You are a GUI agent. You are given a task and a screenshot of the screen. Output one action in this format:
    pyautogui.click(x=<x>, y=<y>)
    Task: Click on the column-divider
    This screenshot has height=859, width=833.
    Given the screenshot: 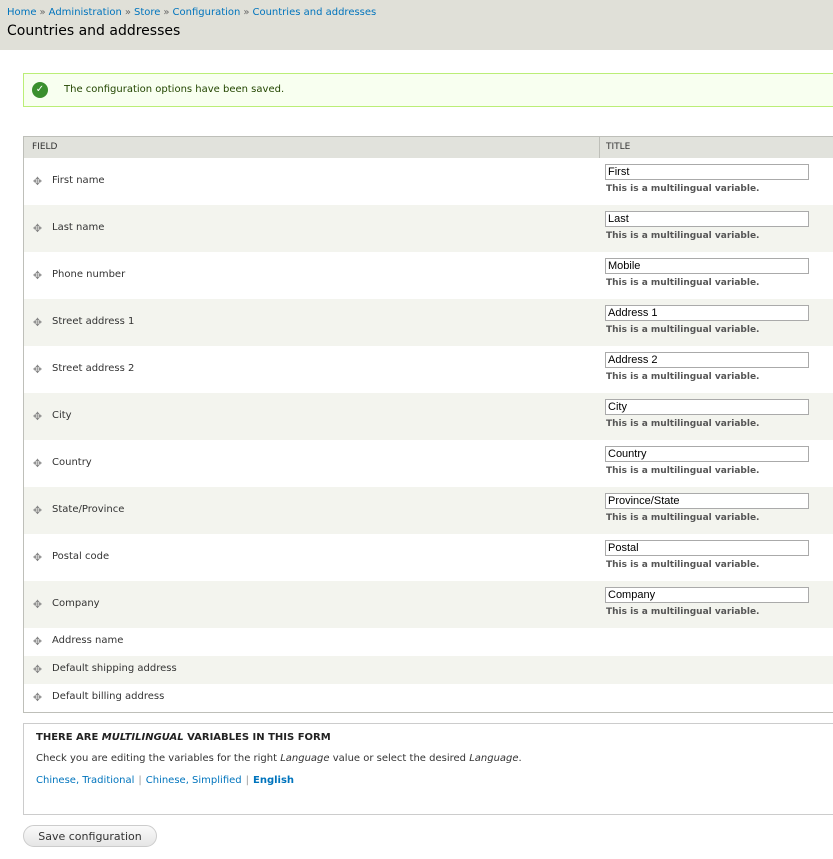 What is the action you would take?
    pyautogui.click(x=599, y=147)
    